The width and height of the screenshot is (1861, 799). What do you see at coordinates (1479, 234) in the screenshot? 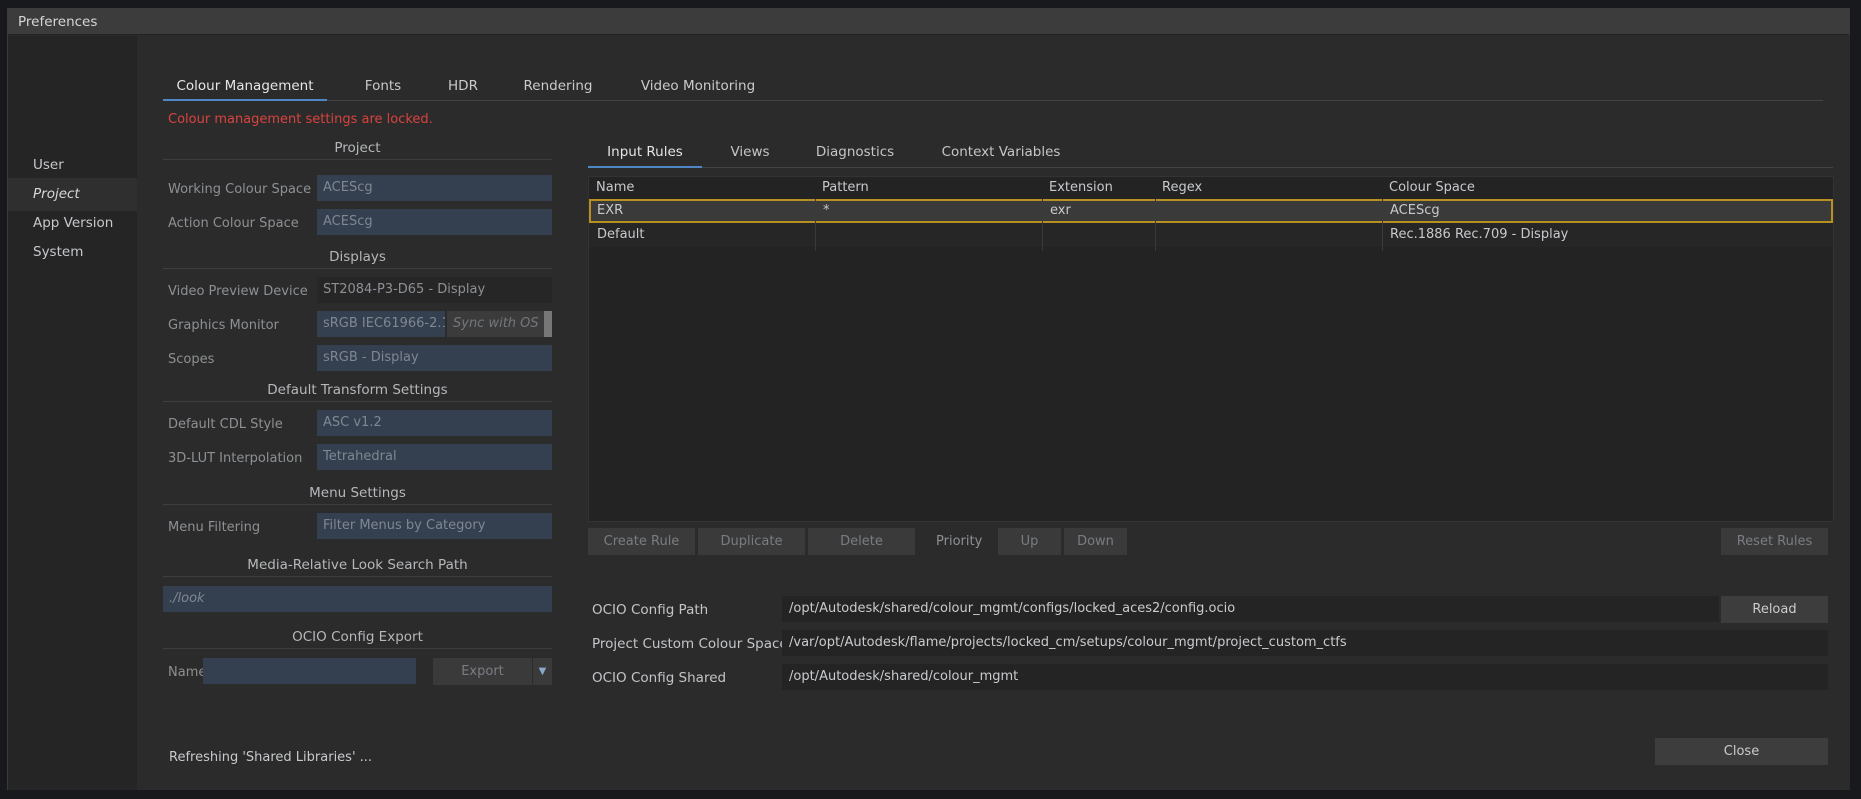
I see `cell-colour-space: Rec.1886 Rec.709 - Display` at bounding box center [1479, 234].